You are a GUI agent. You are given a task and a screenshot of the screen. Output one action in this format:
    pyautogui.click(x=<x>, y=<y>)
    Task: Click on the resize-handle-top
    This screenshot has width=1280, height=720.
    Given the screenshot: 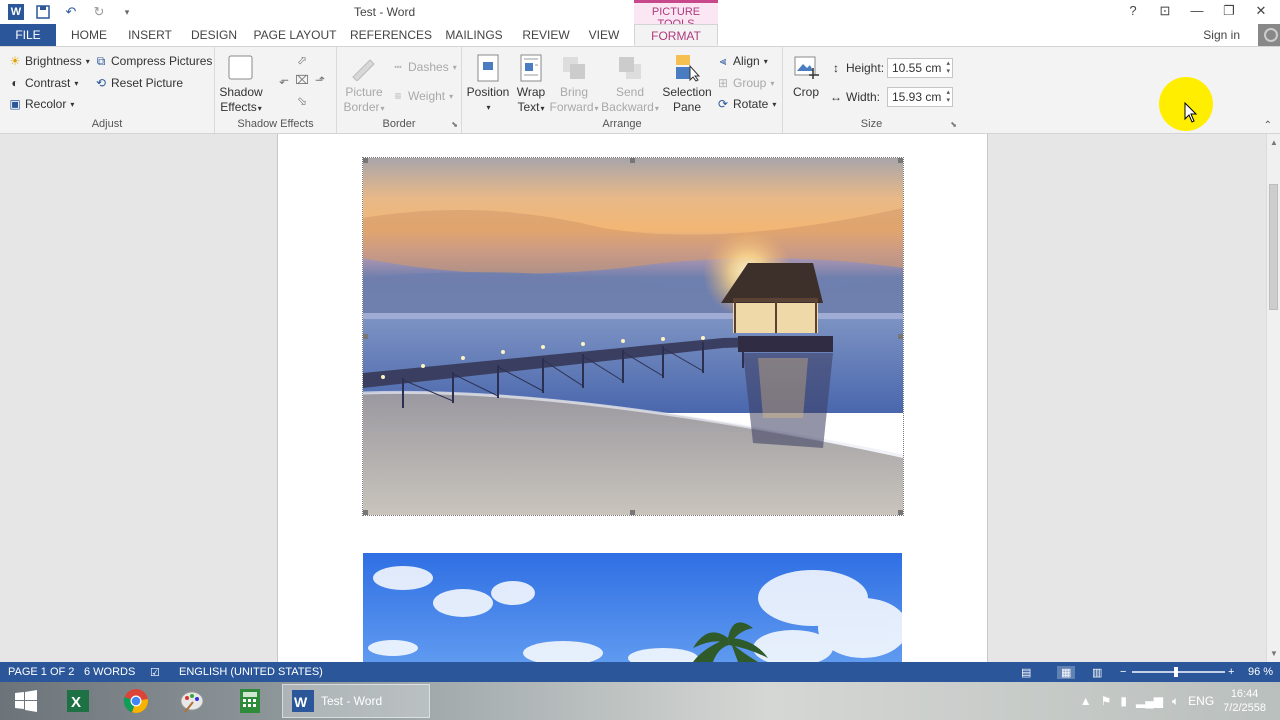 What is the action you would take?
    pyautogui.click(x=632, y=160)
    